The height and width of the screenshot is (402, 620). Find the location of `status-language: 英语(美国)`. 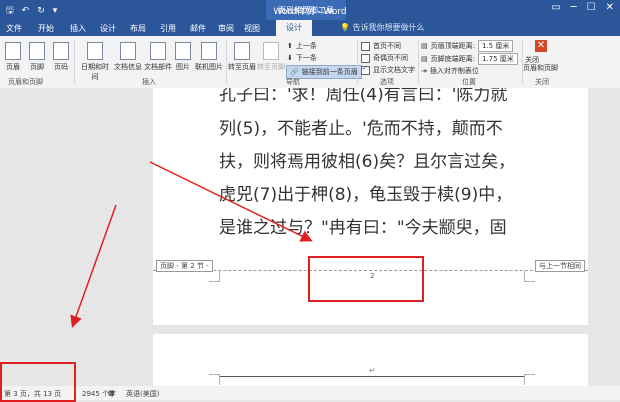

status-language: 英语(美国) is located at coordinates (142, 394).